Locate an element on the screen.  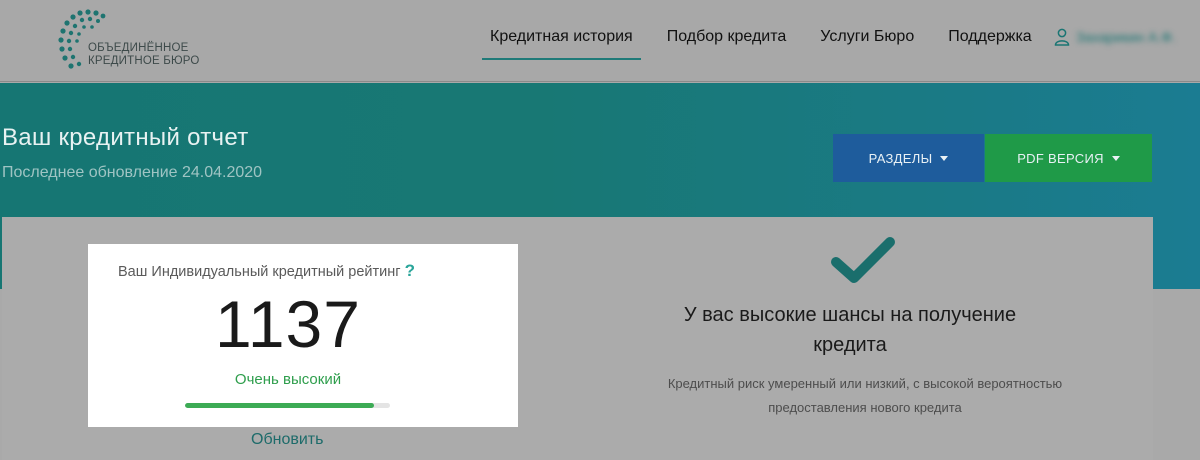
sections-button: РАЗДЕЛЫ is located at coordinates (908, 158).